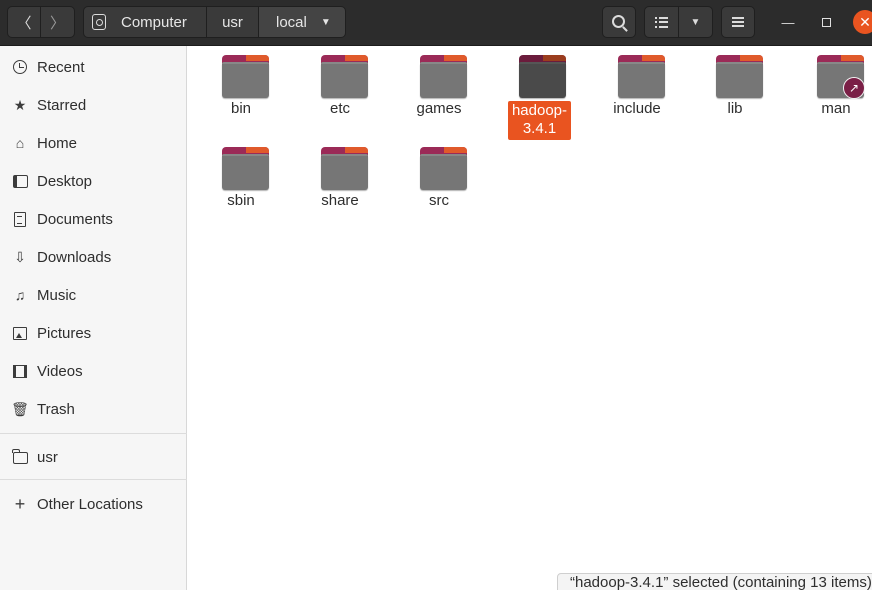 The height and width of the screenshot is (590, 872). Describe the element at coordinates (20, 371) in the screenshot. I see `video-icon` at that location.